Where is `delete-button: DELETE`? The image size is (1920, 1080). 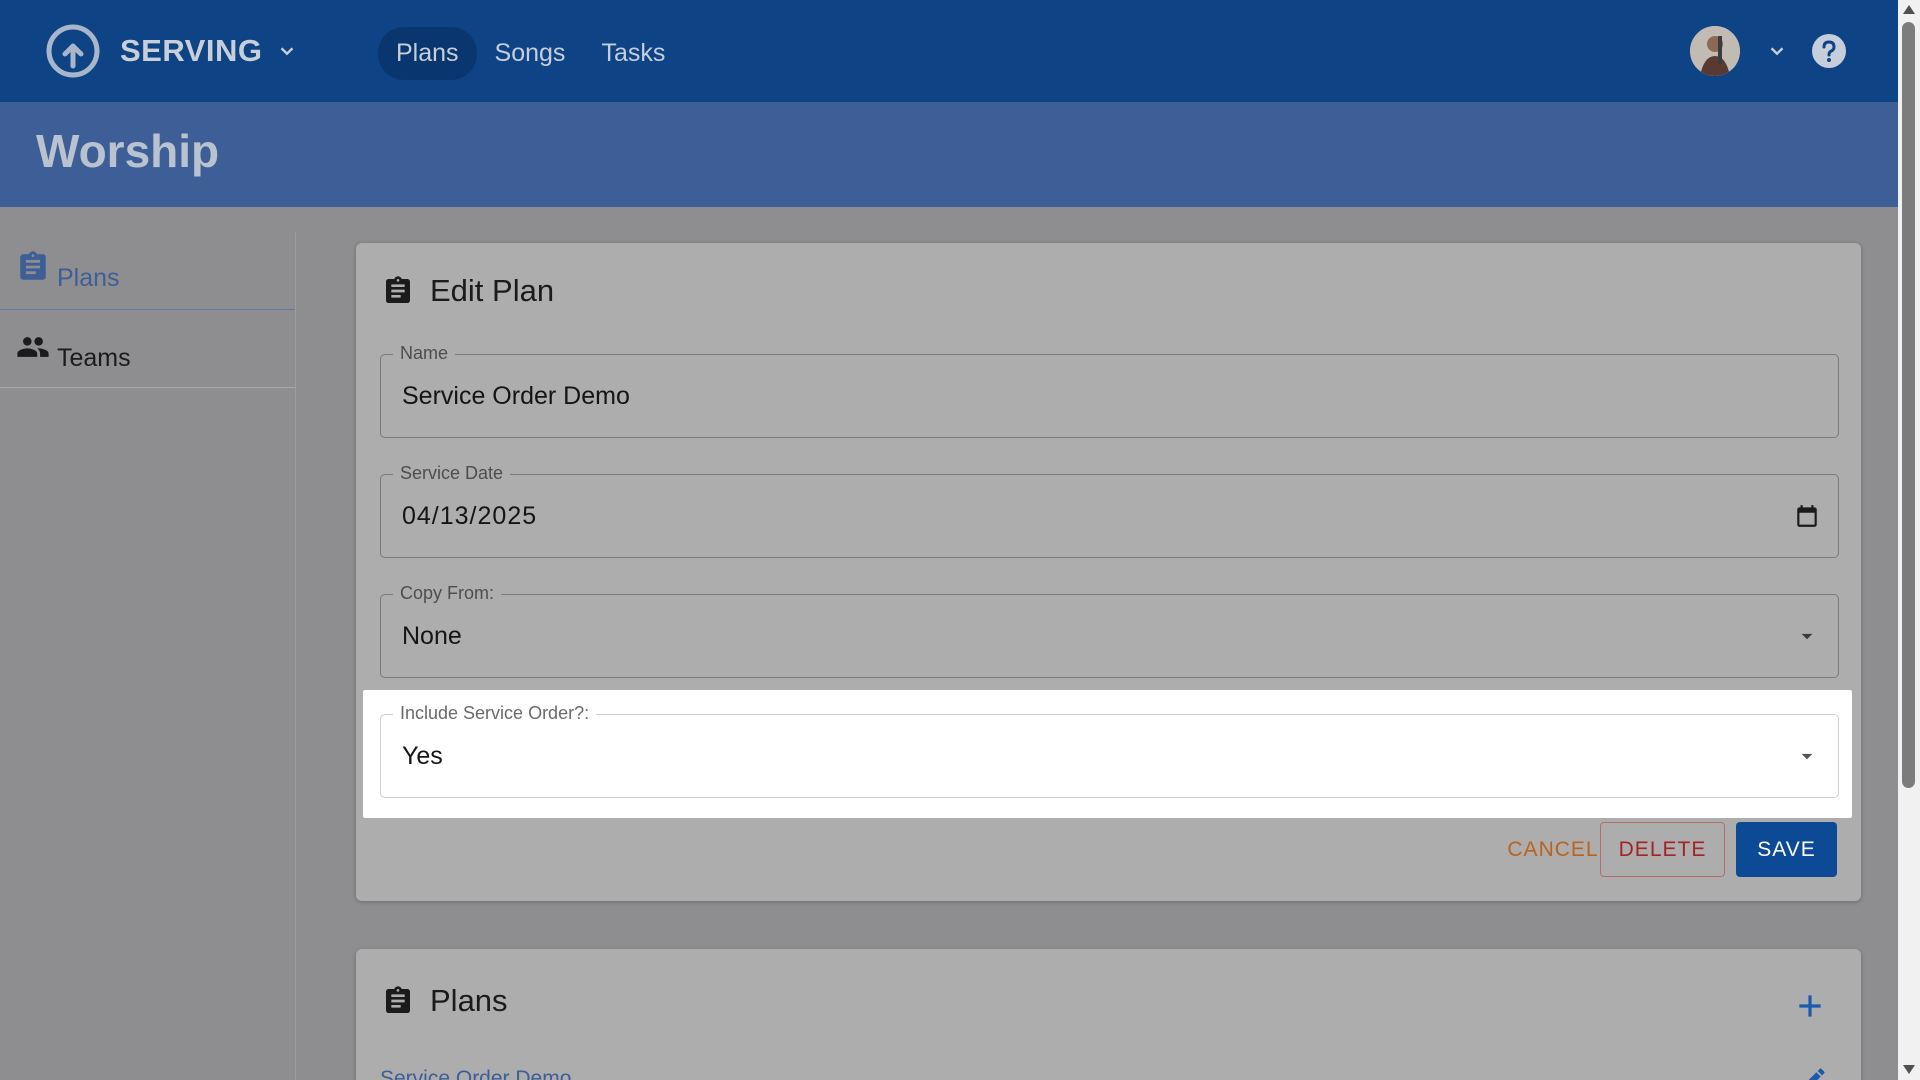 delete-button: DELETE is located at coordinates (1662, 849).